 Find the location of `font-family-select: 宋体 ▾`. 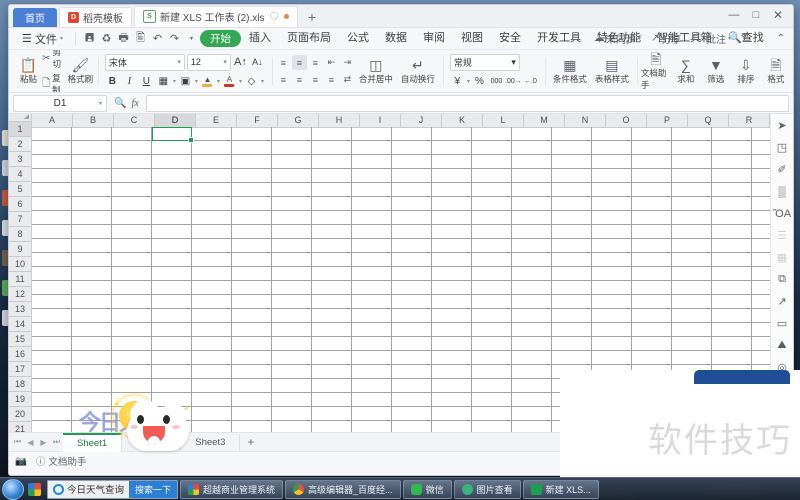

font-family-select: 宋体 ▾ is located at coordinates (144, 62).